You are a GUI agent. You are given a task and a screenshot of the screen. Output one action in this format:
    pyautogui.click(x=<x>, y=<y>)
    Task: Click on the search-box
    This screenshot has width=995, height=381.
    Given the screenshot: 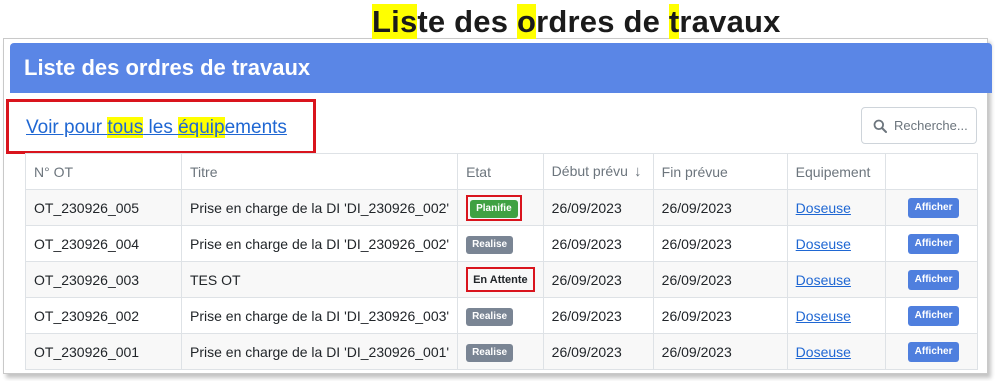 What is the action you would take?
    pyautogui.click(x=919, y=125)
    